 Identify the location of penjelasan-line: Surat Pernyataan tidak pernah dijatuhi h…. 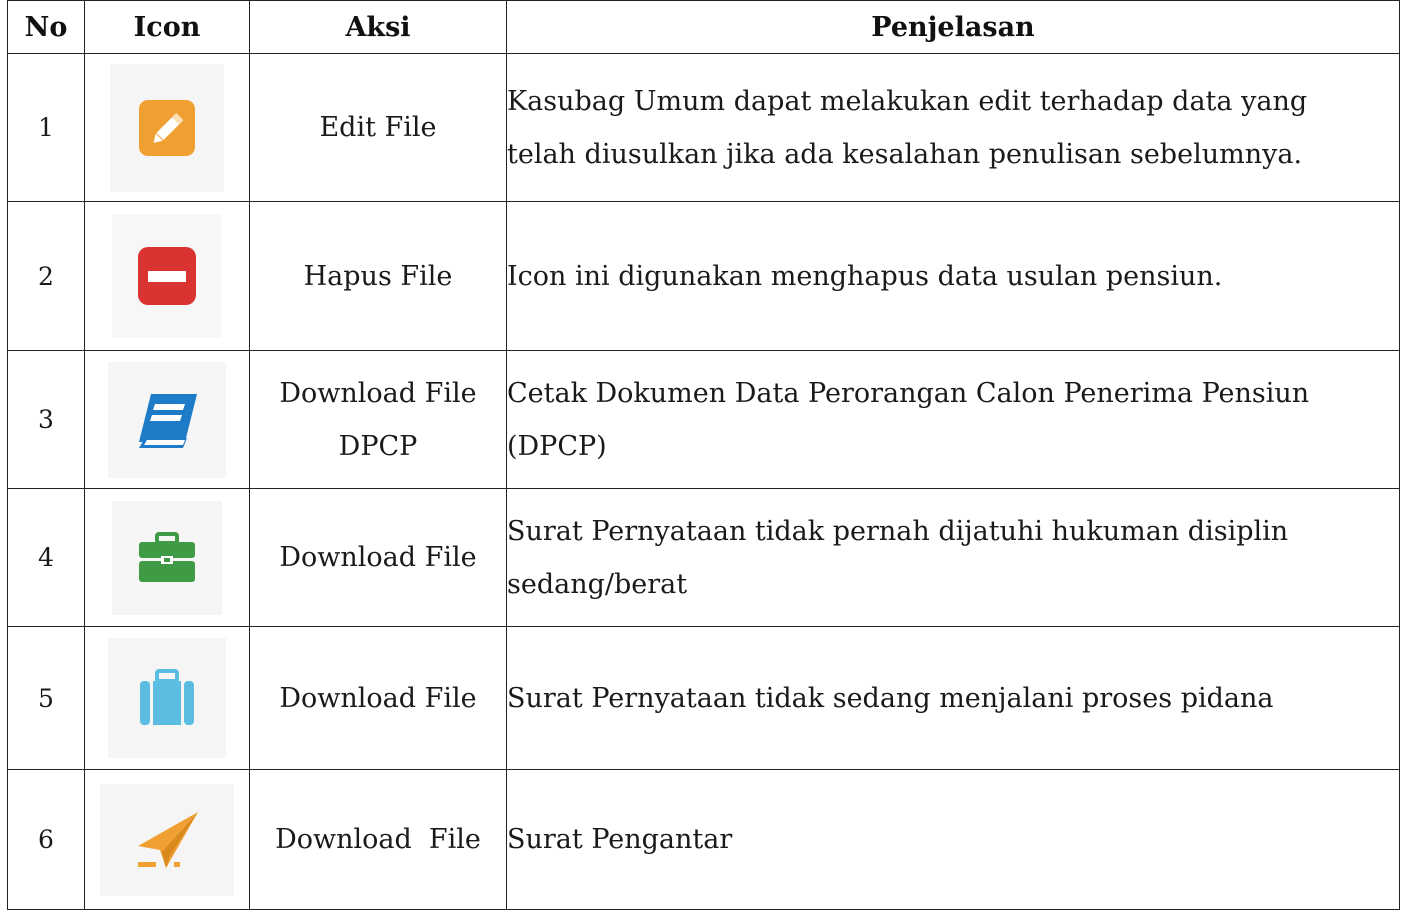
(898, 531).